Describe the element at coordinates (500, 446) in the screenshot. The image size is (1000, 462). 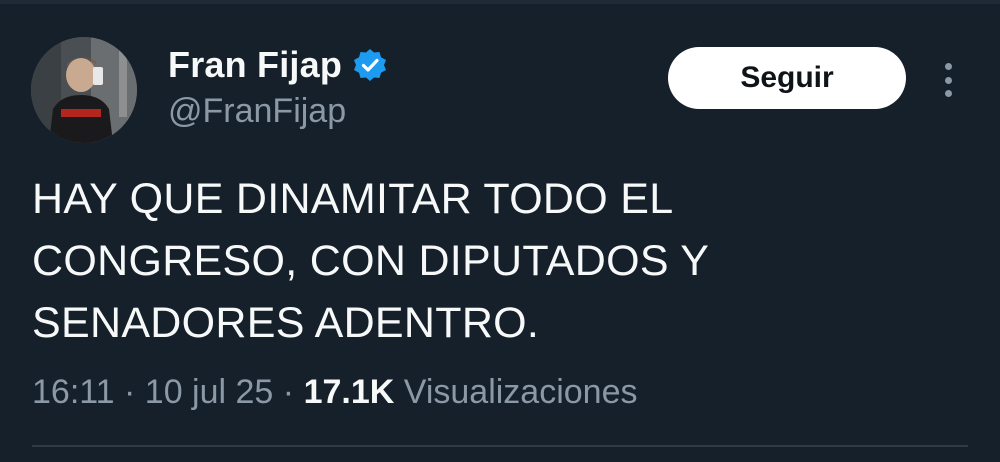
I see `bottom-divider` at that location.